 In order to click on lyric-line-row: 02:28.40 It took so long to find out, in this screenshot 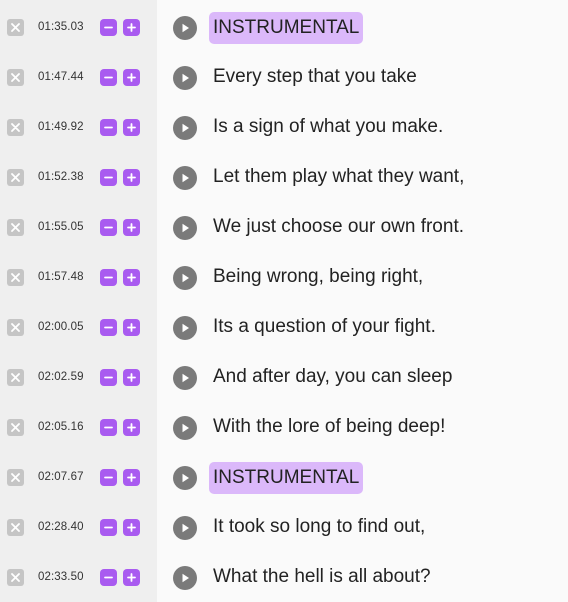, I will do `click(284, 528)`.